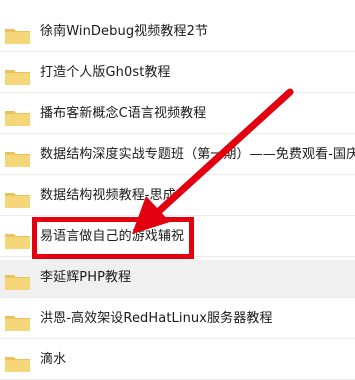 The width and height of the screenshot is (355, 380). I want to click on list-item-label: 打造个人版Gh0st教程, so click(105, 72).